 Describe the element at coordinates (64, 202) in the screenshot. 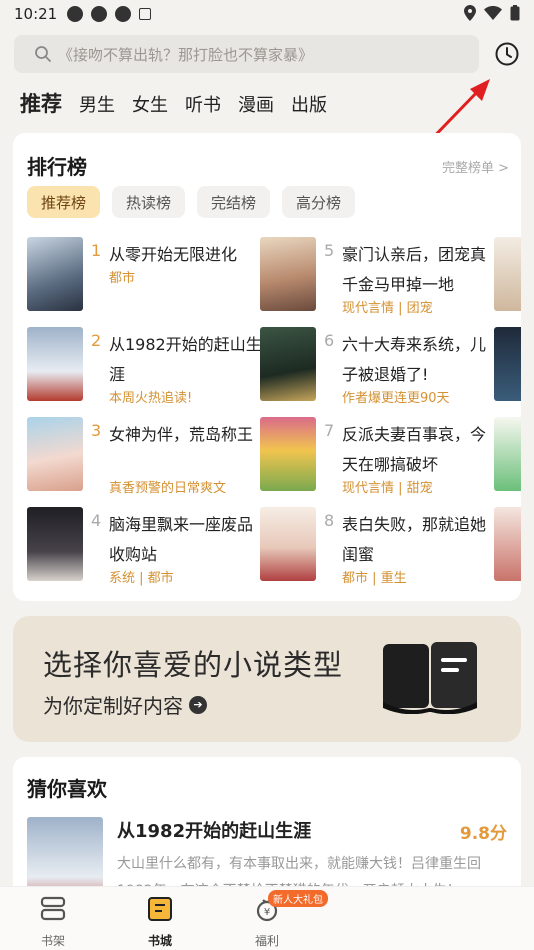

I see `tab-ranking-recommend: 推荐榜` at that location.